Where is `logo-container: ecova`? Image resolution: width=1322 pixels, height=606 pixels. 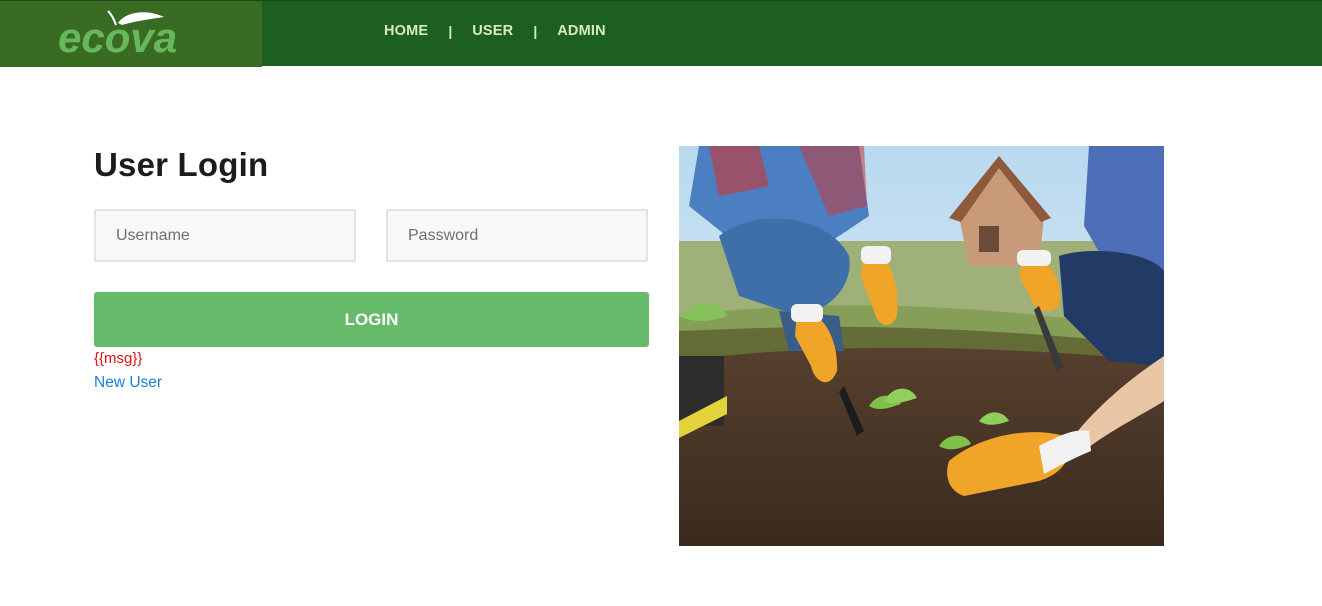
logo-container: ecova is located at coordinates (131, 34).